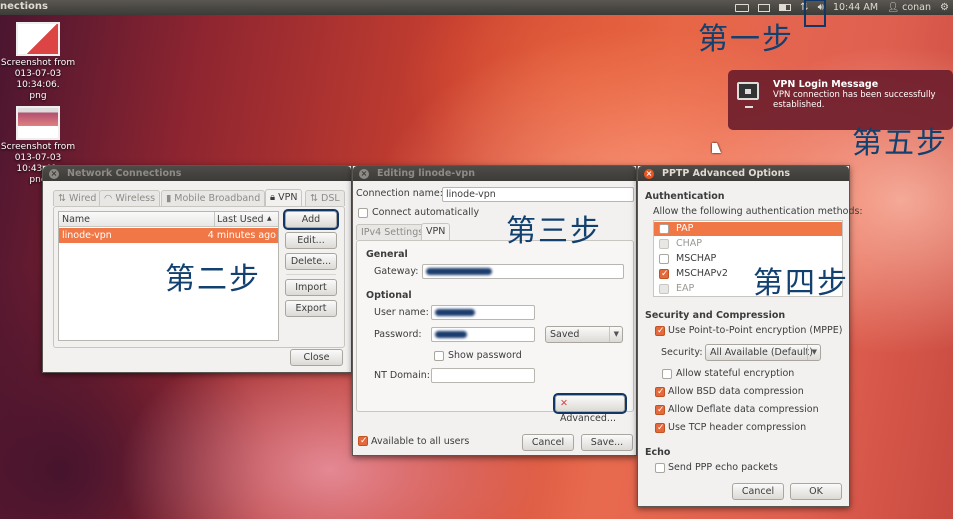 This screenshot has width=953, height=519. I want to click on mschapv2-checkbox, so click(664, 274).